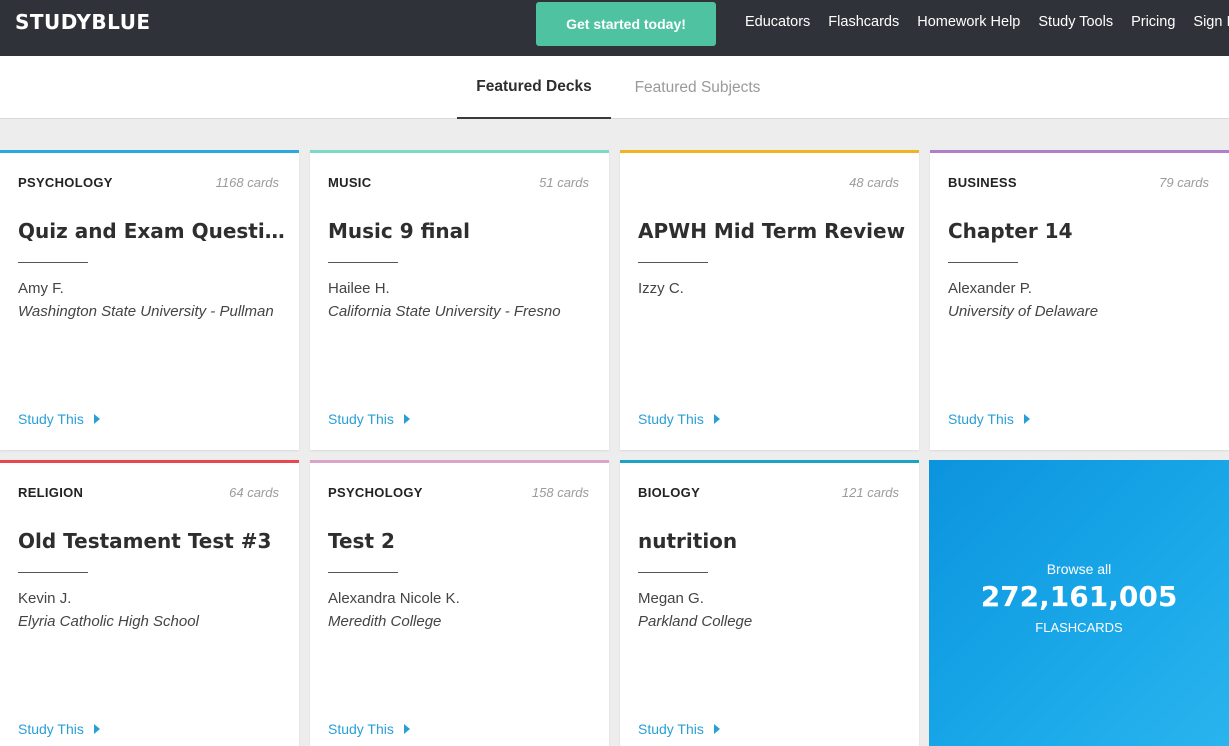  What do you see at coordinates (108, 621) in the screenshot?
I see `deck-school: Elyria Catholic High School` at bounding box center [108, 621].